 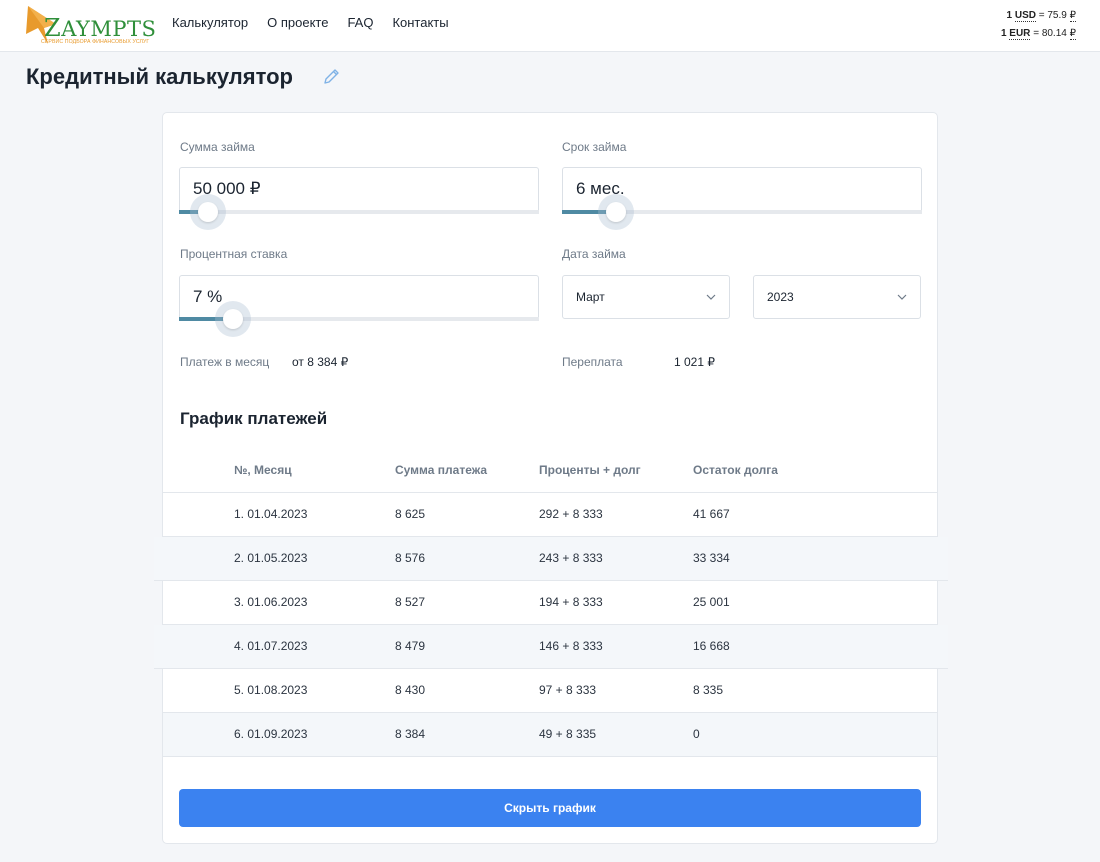 I want to click on cell-month: 1. 01.04.2023, so click(x=271, y=514).